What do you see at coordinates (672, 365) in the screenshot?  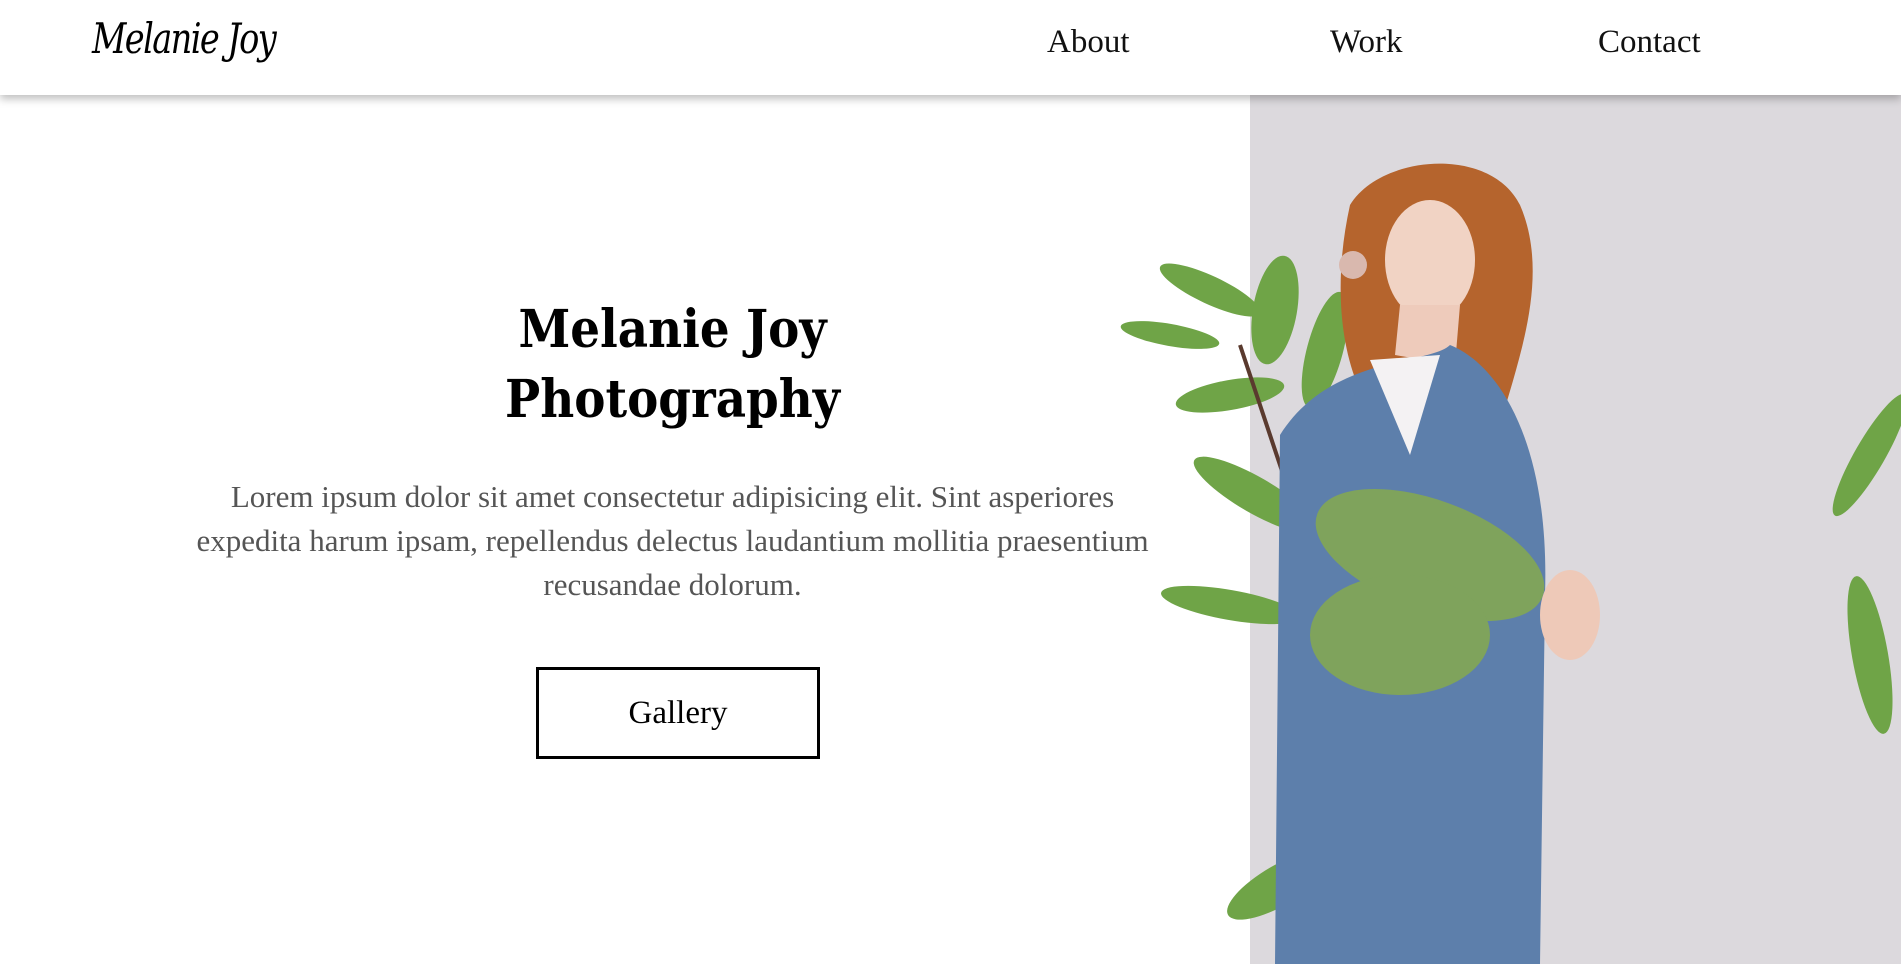 I see `hero-title: Melanie Joy Photography` at bounding box center [672, 365].